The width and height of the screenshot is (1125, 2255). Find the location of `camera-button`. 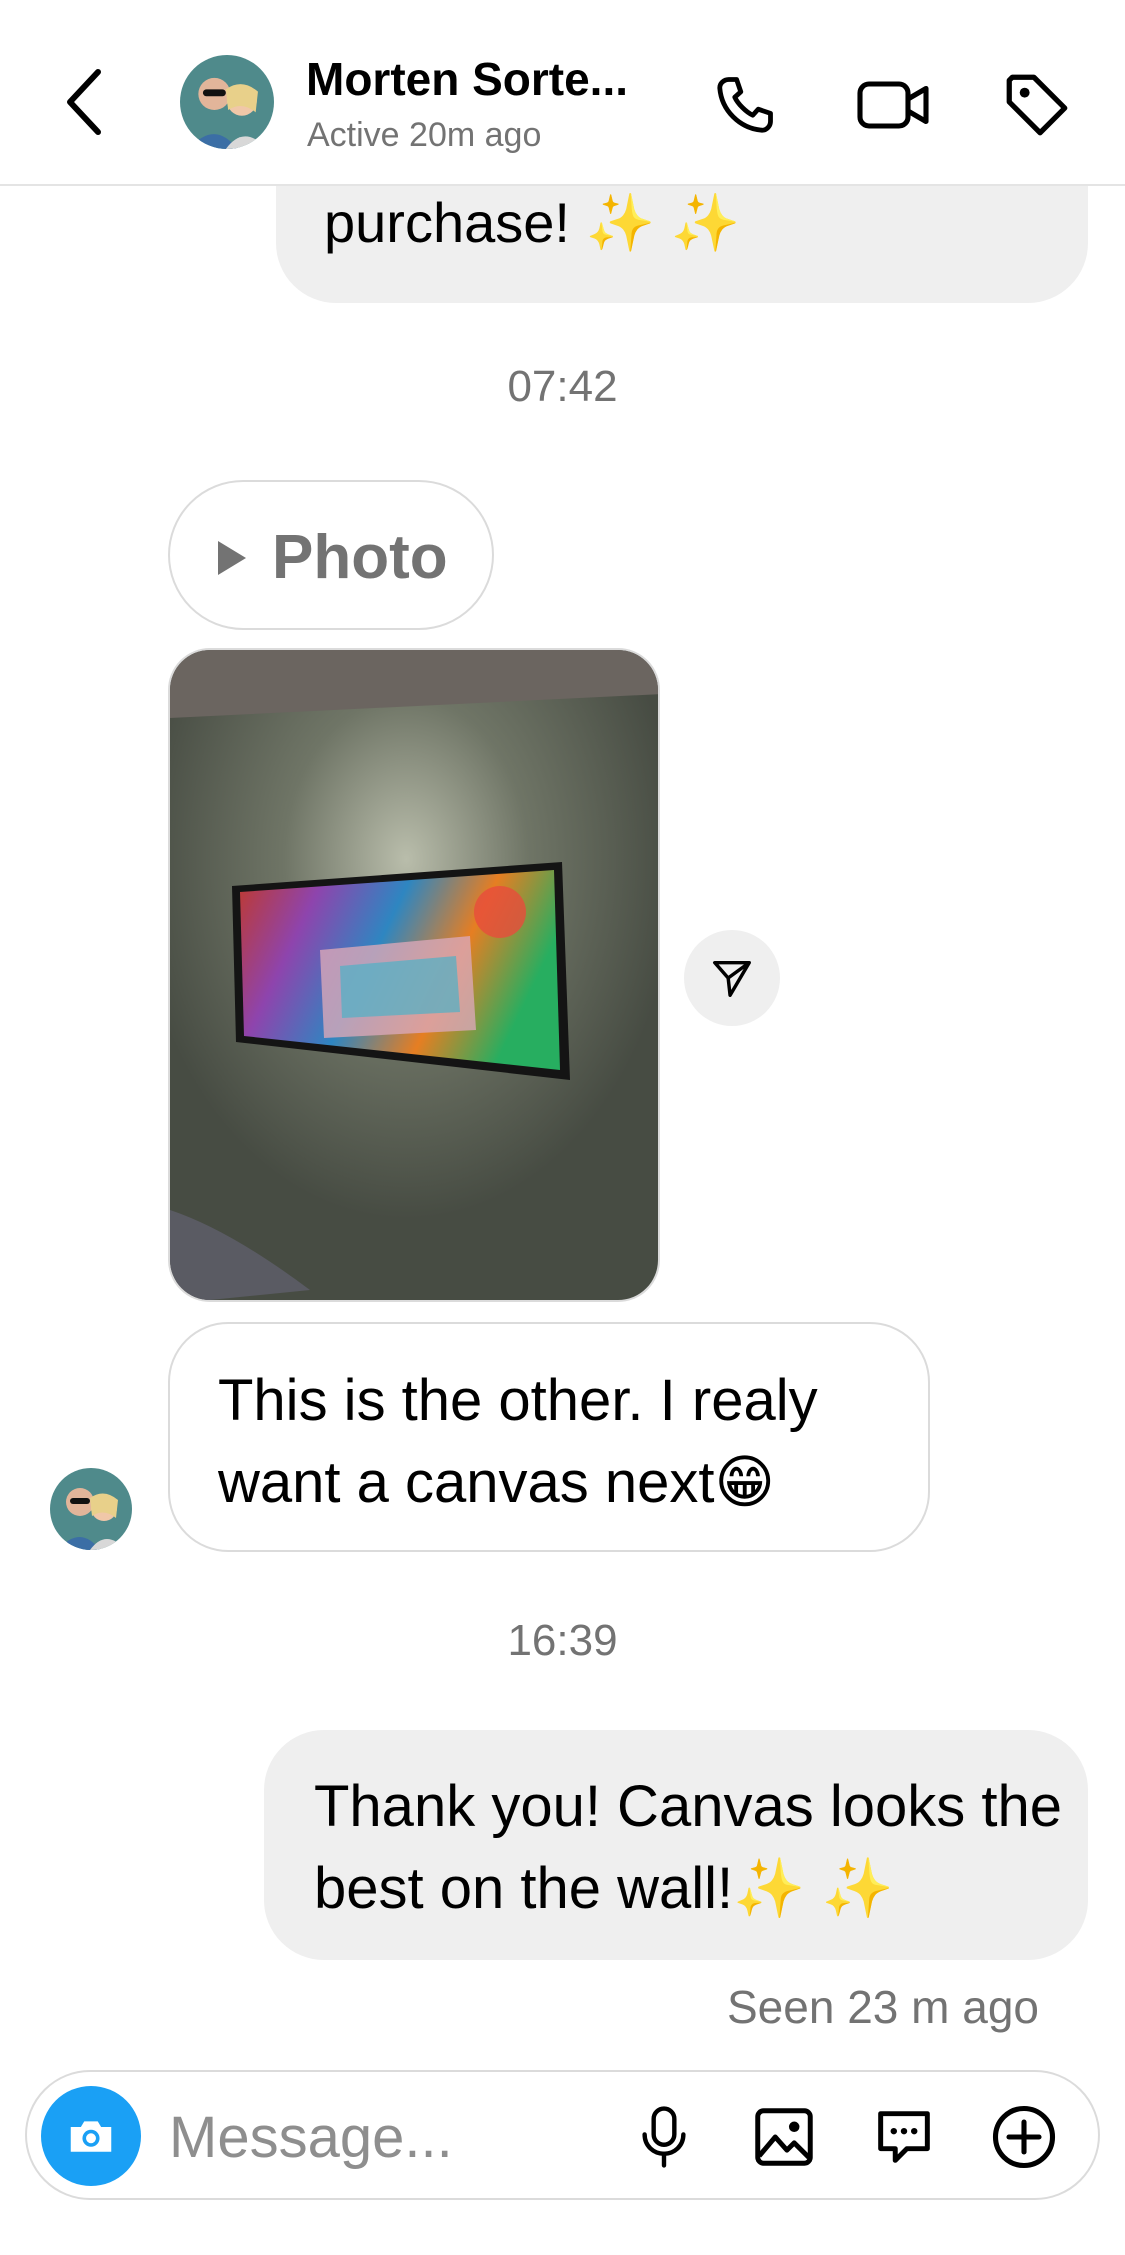

camera-button is located at coordinates (91, 2136).